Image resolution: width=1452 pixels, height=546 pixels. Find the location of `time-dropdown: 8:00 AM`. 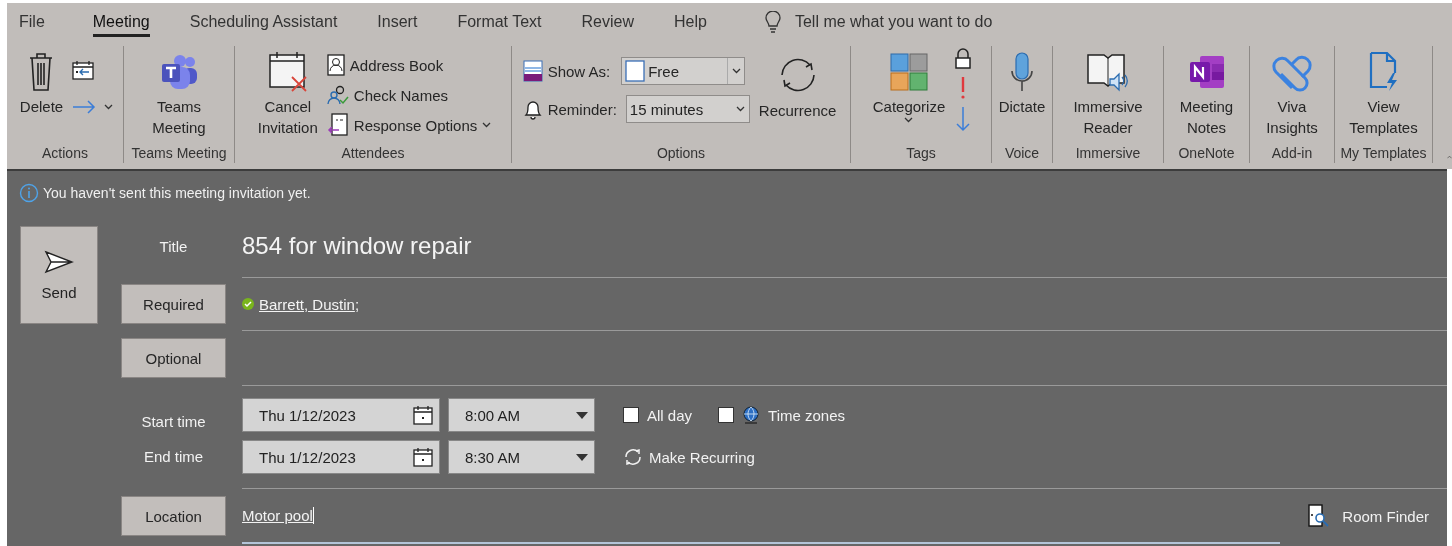

time-dropdown: 8:00 AM is located at coordinates (521, 415).